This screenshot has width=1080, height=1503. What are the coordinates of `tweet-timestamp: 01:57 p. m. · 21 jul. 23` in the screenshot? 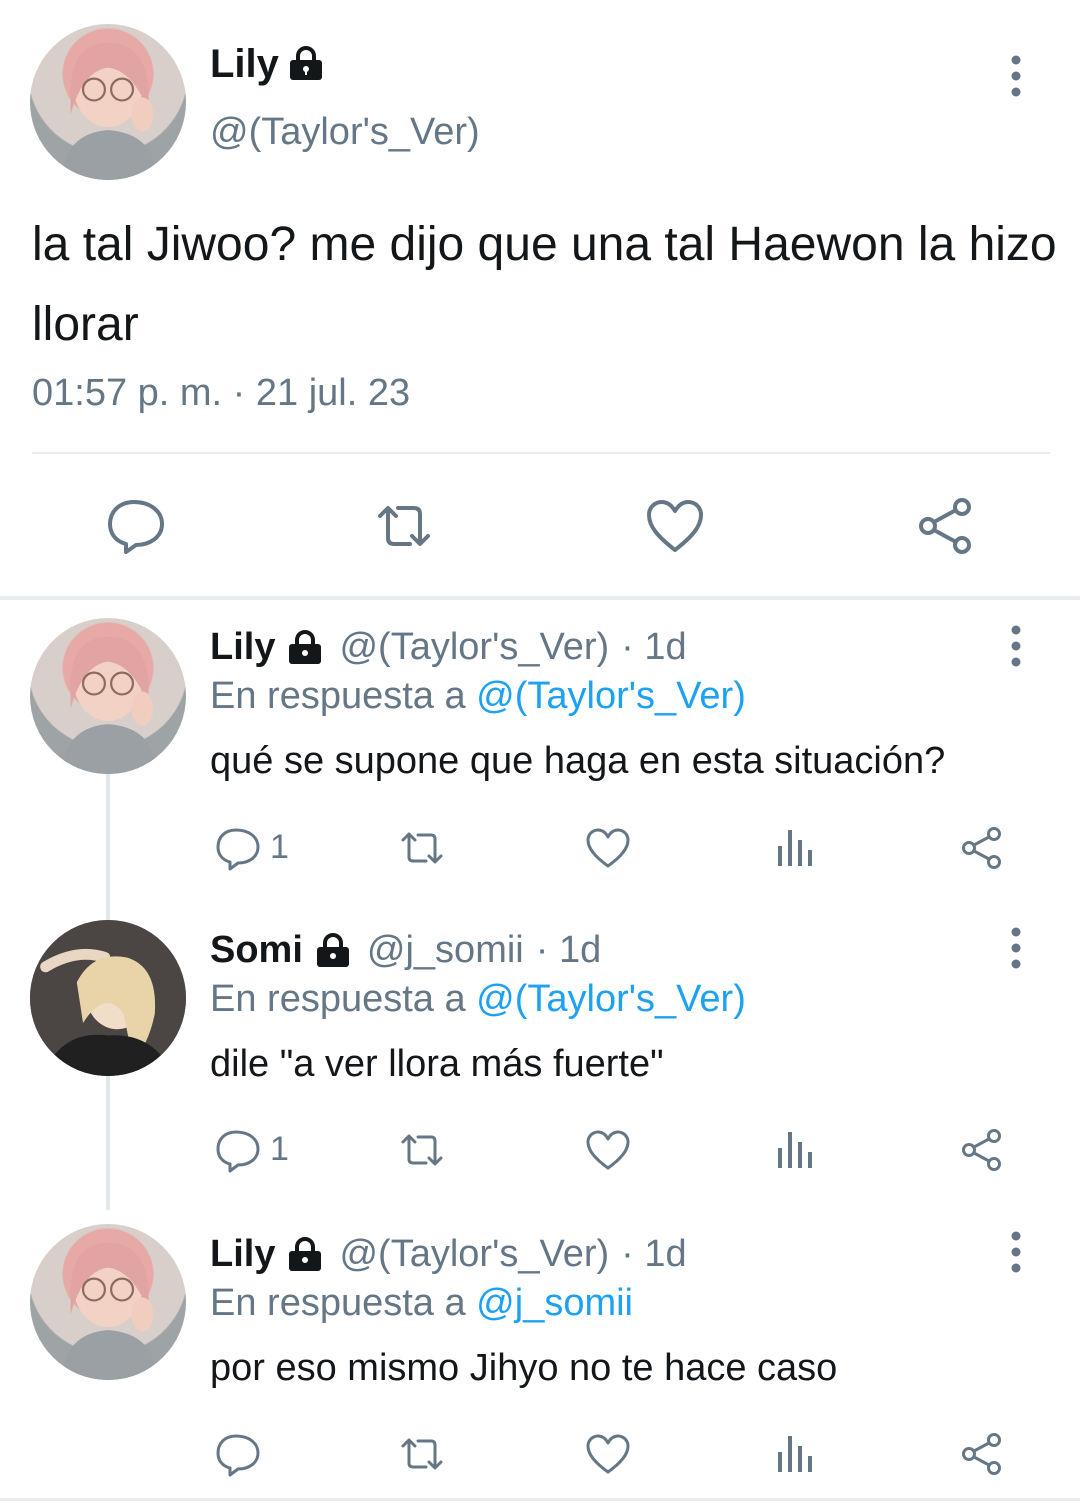 It's located at (221, 393).